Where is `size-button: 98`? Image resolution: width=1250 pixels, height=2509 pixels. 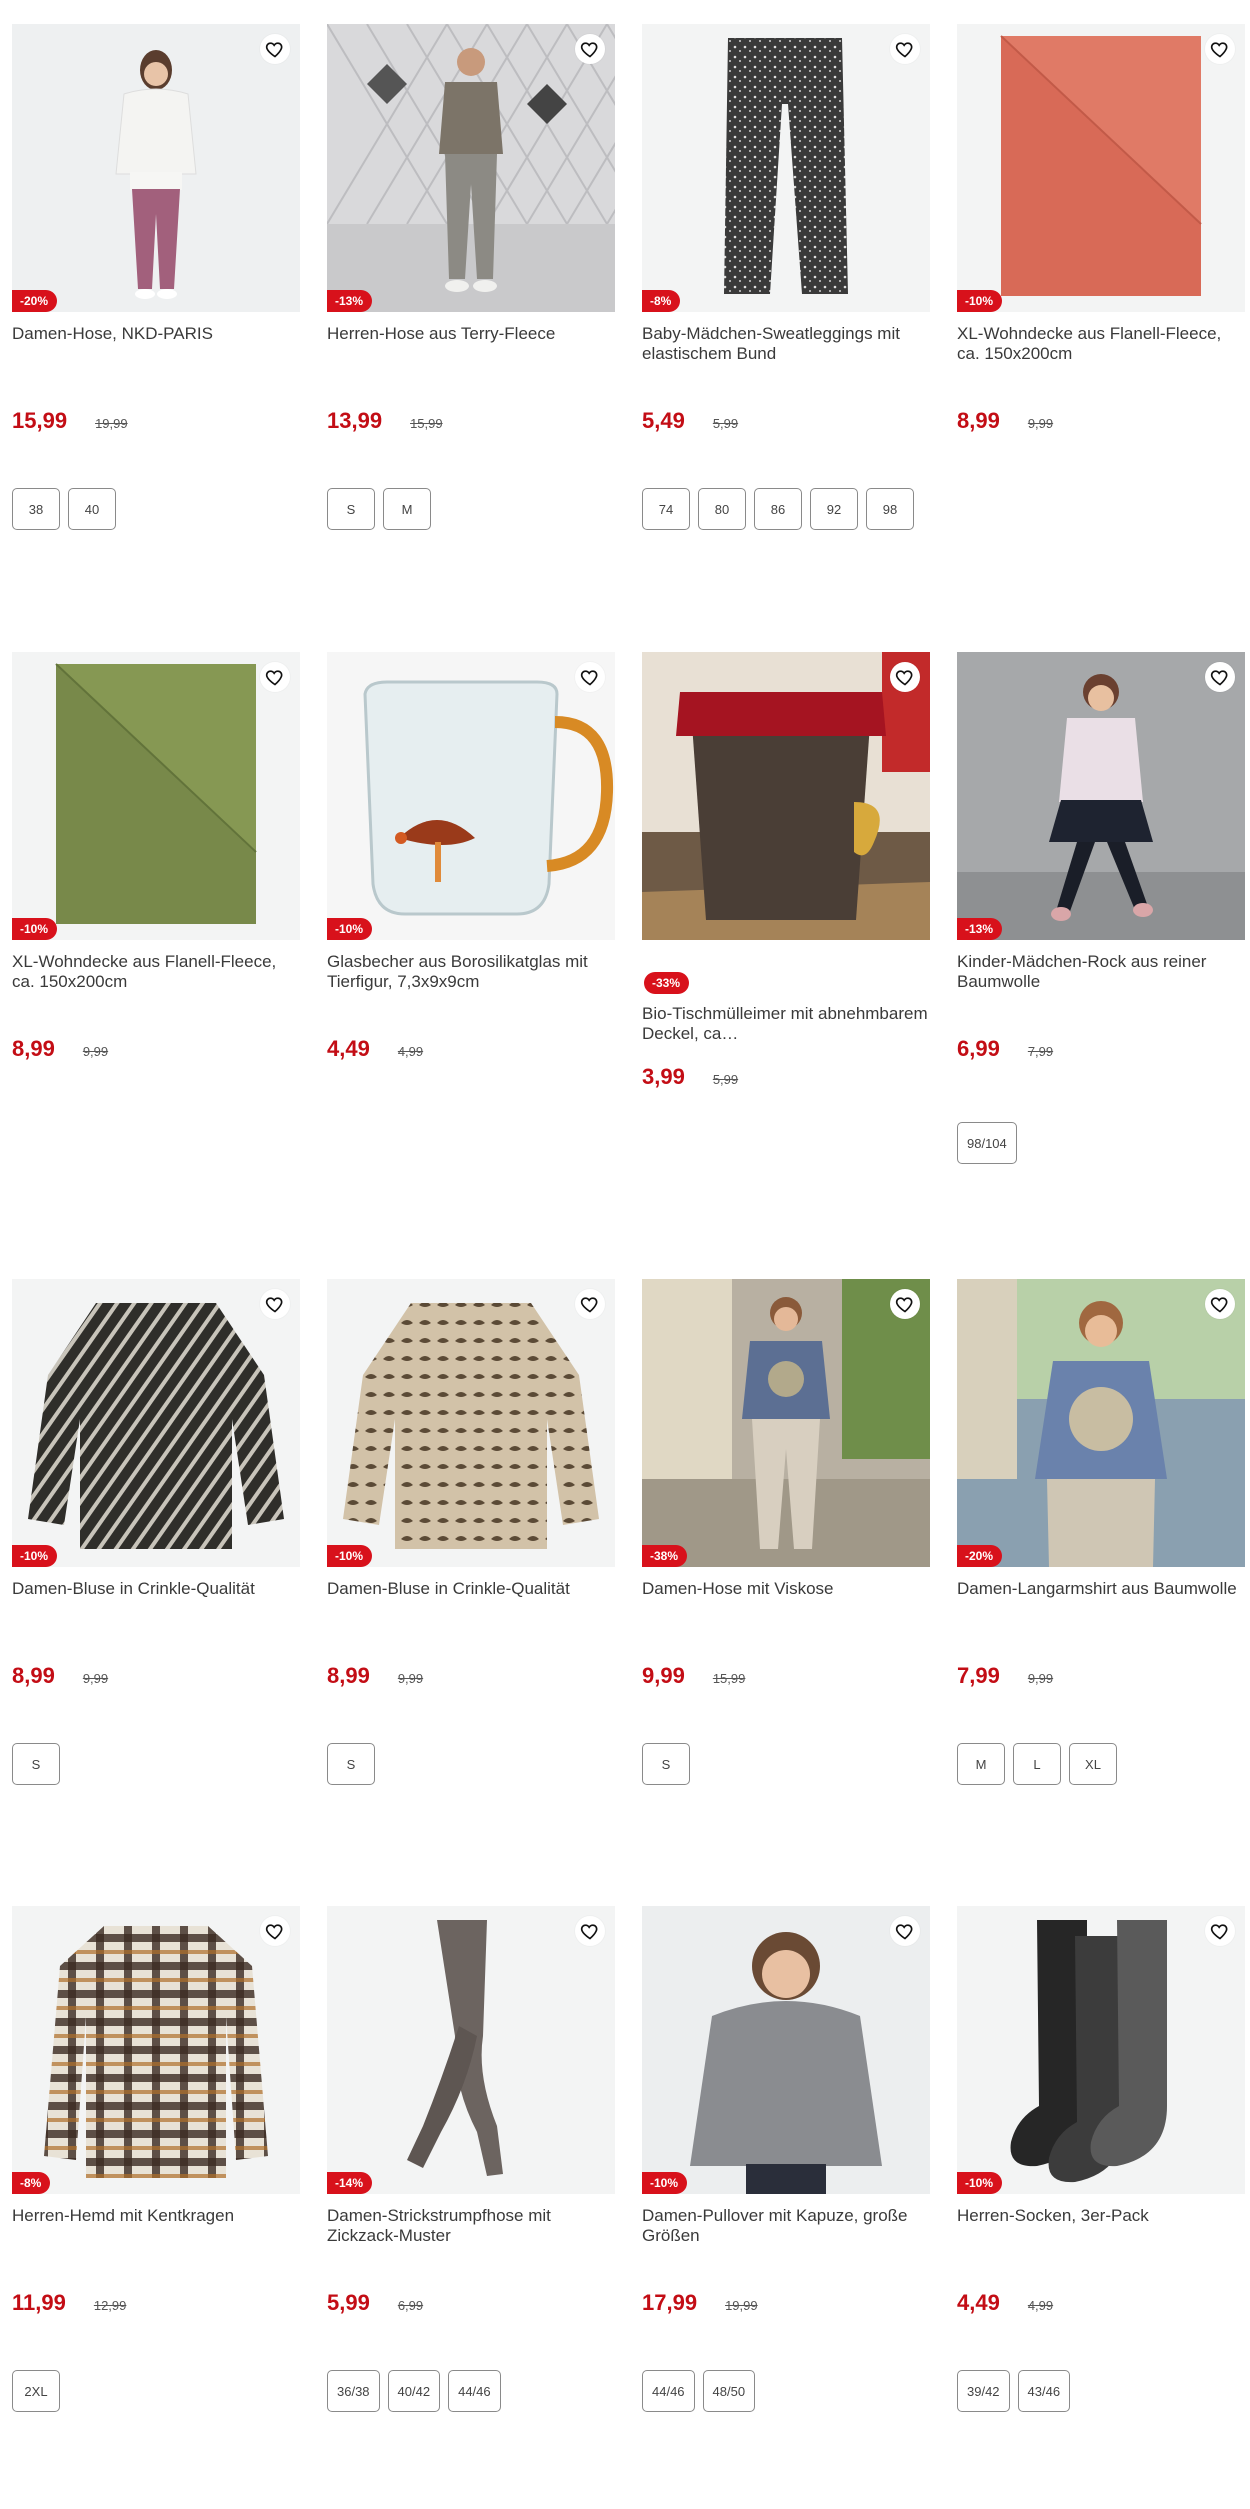 size-button: 98 is located at coordinates (890, 509).